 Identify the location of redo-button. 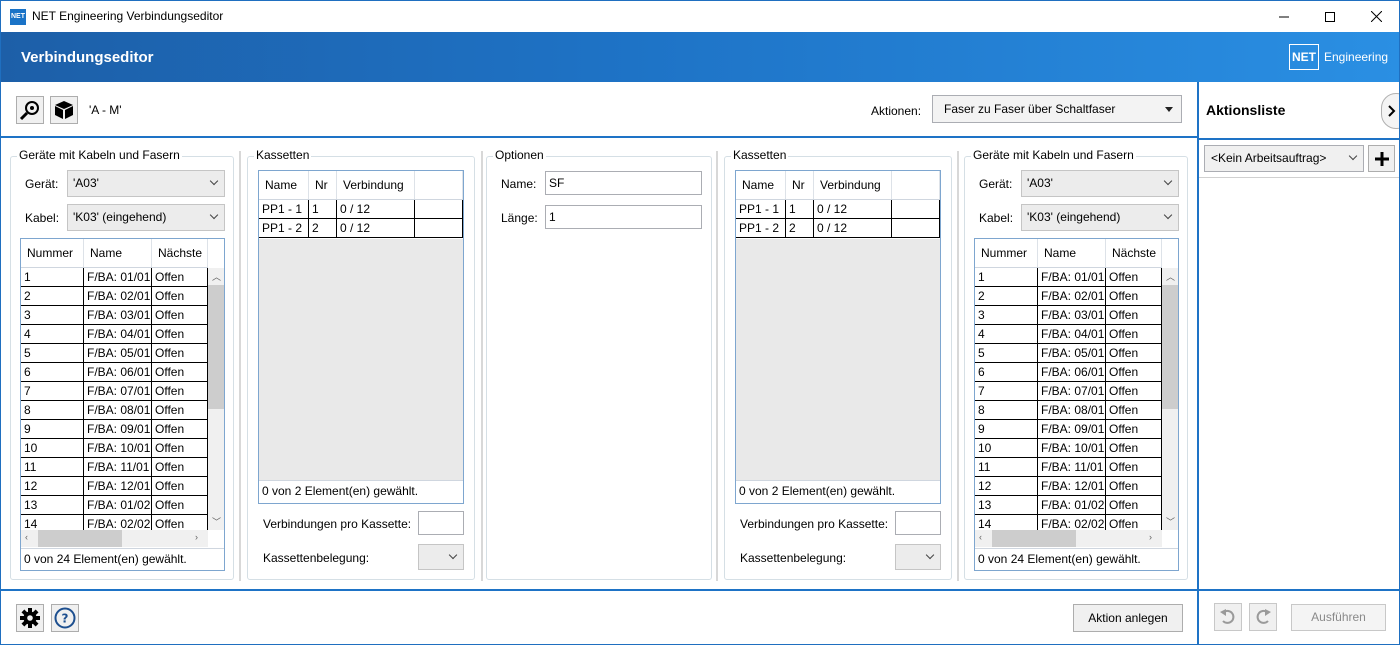
(1263, 617).